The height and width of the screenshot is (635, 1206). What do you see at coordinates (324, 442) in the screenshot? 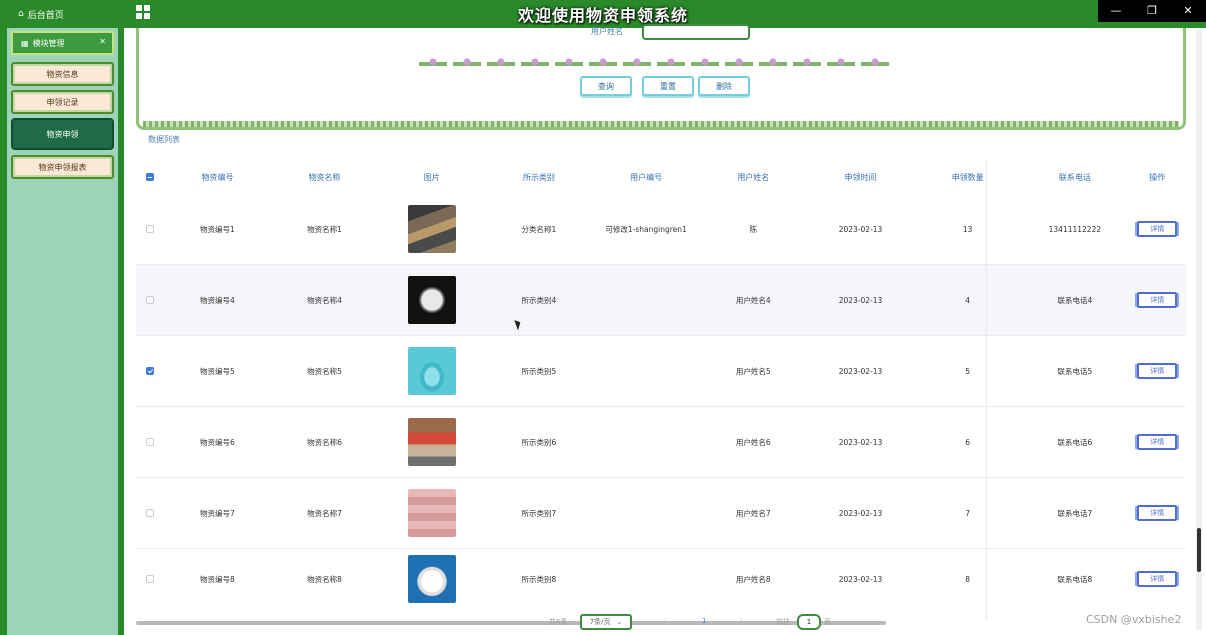
I see `cell-name: 物资名称6` at bounding box center [324, 442].